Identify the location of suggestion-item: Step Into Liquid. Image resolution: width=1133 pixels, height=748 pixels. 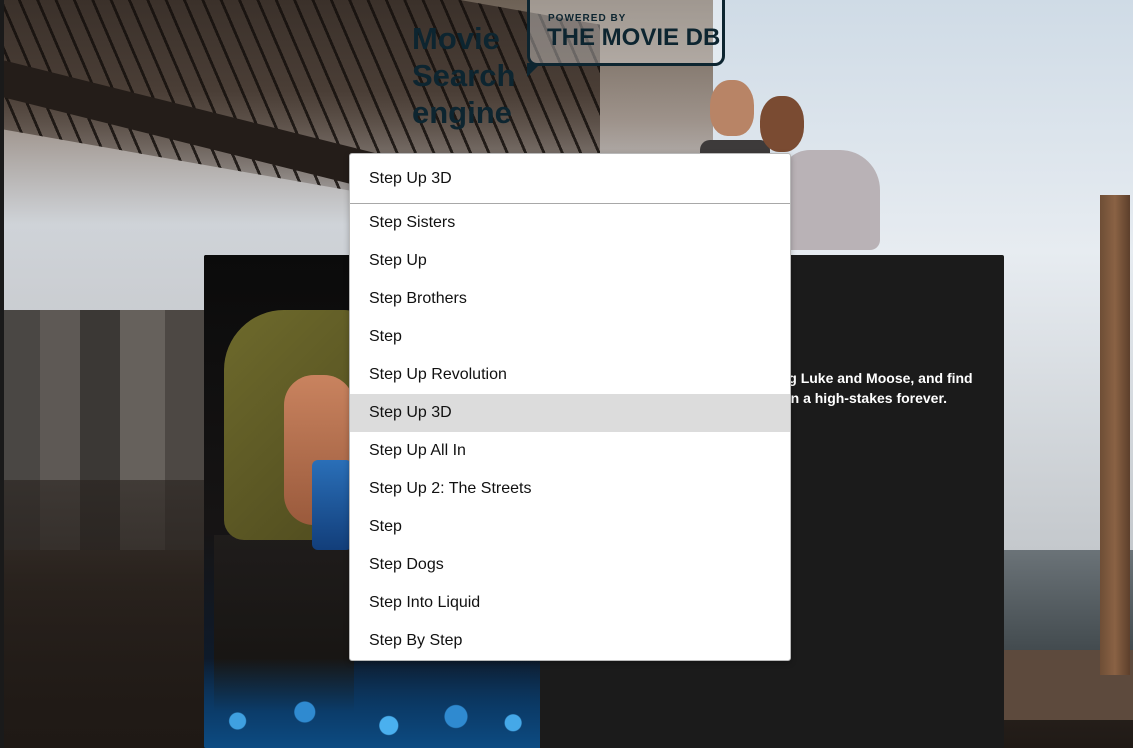
(570, 603).